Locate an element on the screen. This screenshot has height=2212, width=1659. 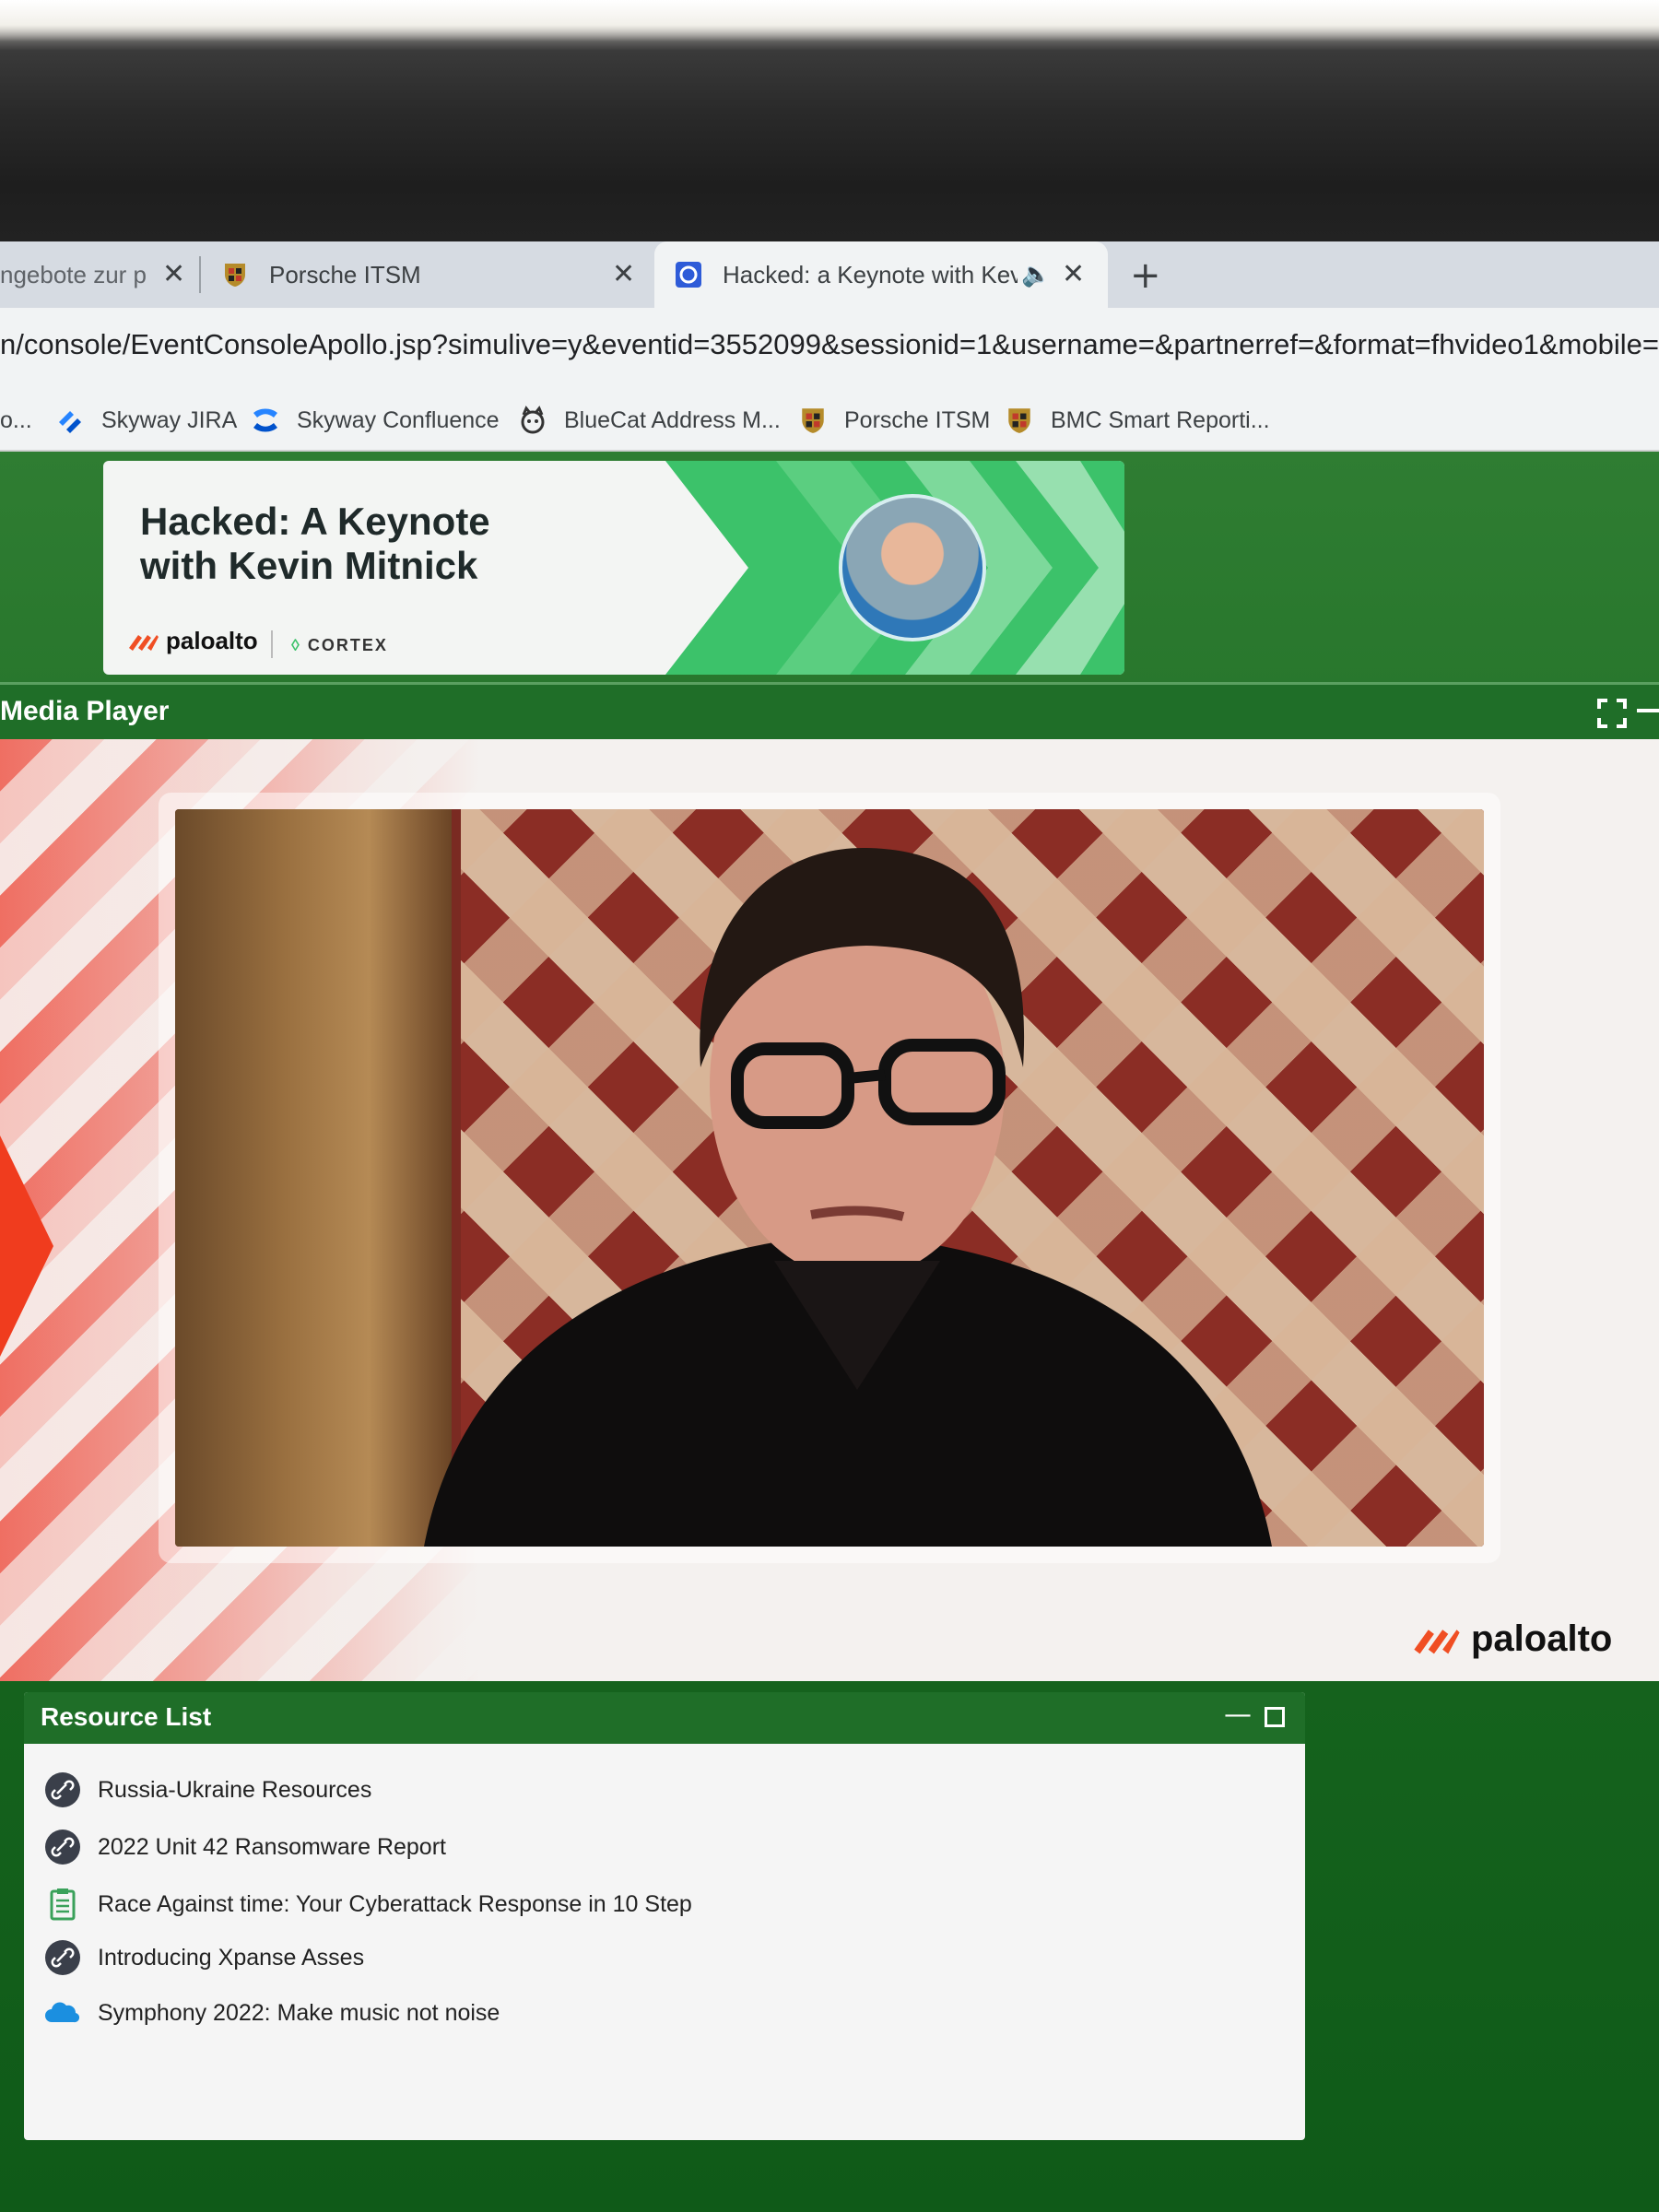
bookmark-skyway-jira: Skyway JIRA is located at coordinates (146, 420).